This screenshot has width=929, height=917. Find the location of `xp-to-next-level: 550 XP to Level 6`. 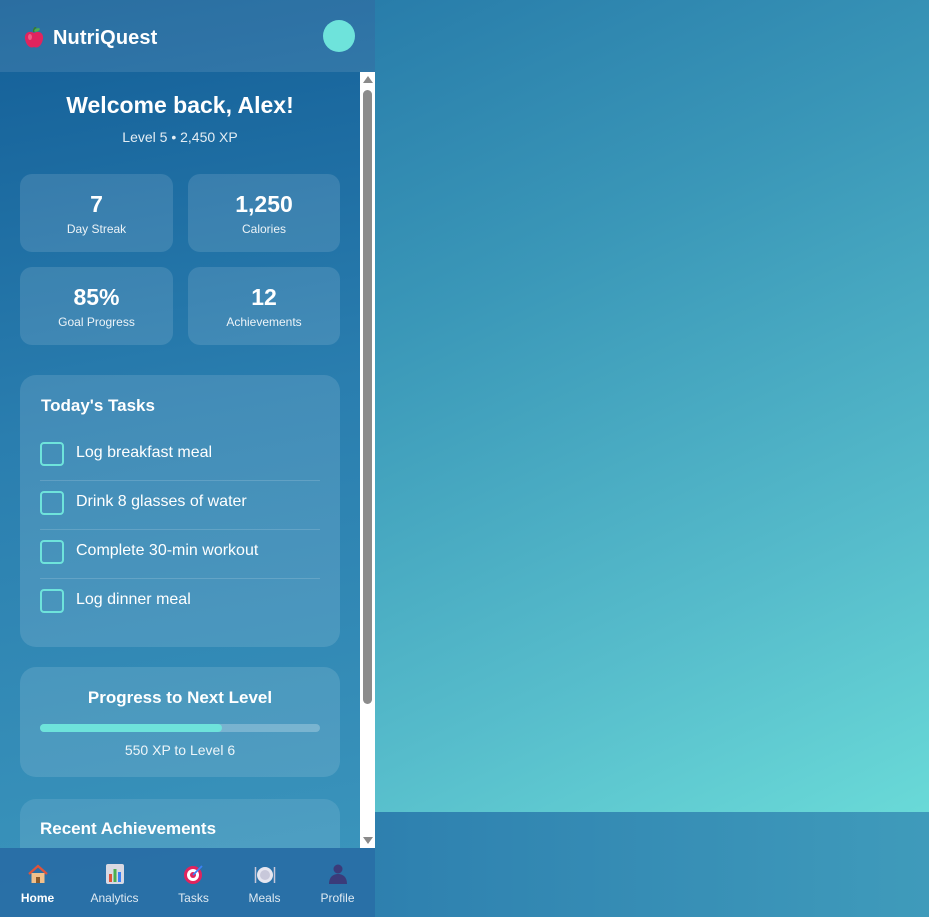

xp-to-next-level: 550 XP to Level 6 is located at coordinates (180, 750).